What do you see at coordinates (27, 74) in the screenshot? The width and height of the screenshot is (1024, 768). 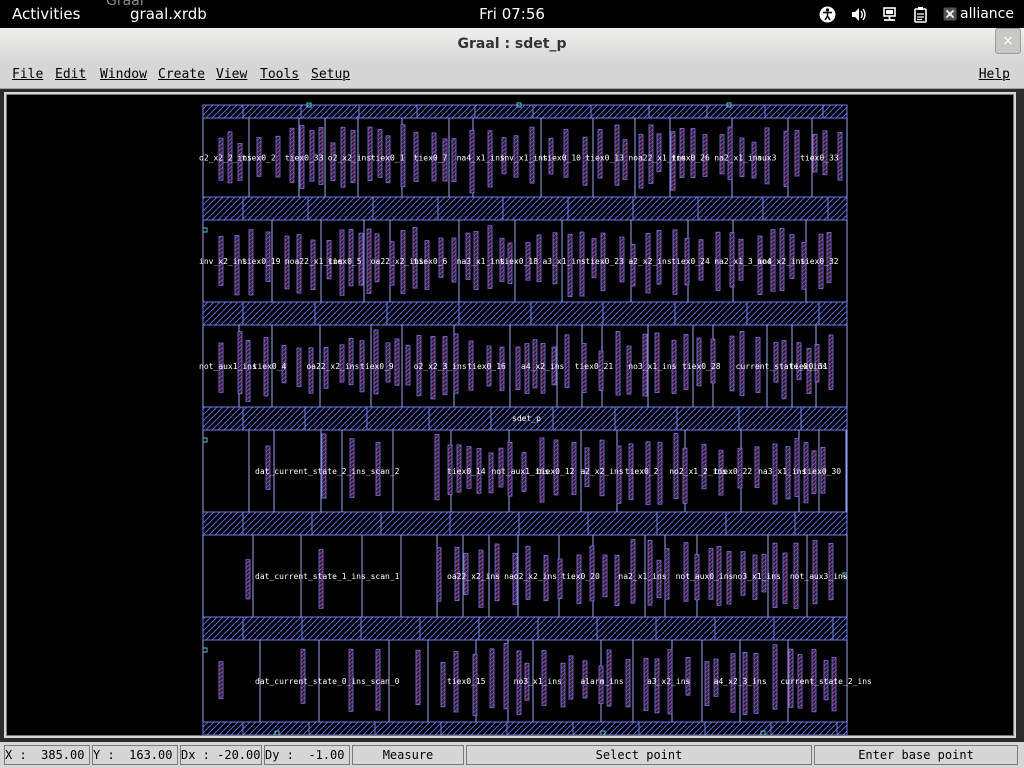 I see `menu-file: File` at bounding box center [27, 74].